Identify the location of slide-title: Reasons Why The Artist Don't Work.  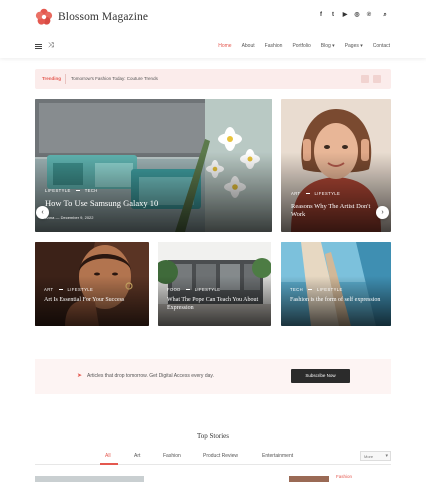
(337, 211).